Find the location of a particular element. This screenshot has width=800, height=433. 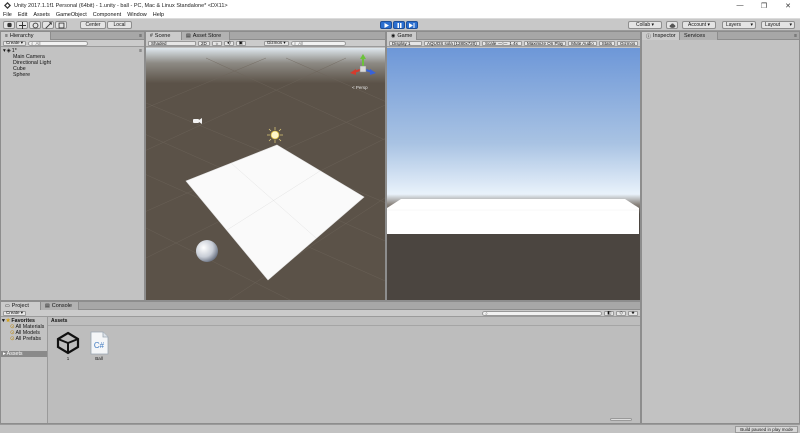

tab-inspector: ⓘ Inspector is located at coordinates (661, 36).